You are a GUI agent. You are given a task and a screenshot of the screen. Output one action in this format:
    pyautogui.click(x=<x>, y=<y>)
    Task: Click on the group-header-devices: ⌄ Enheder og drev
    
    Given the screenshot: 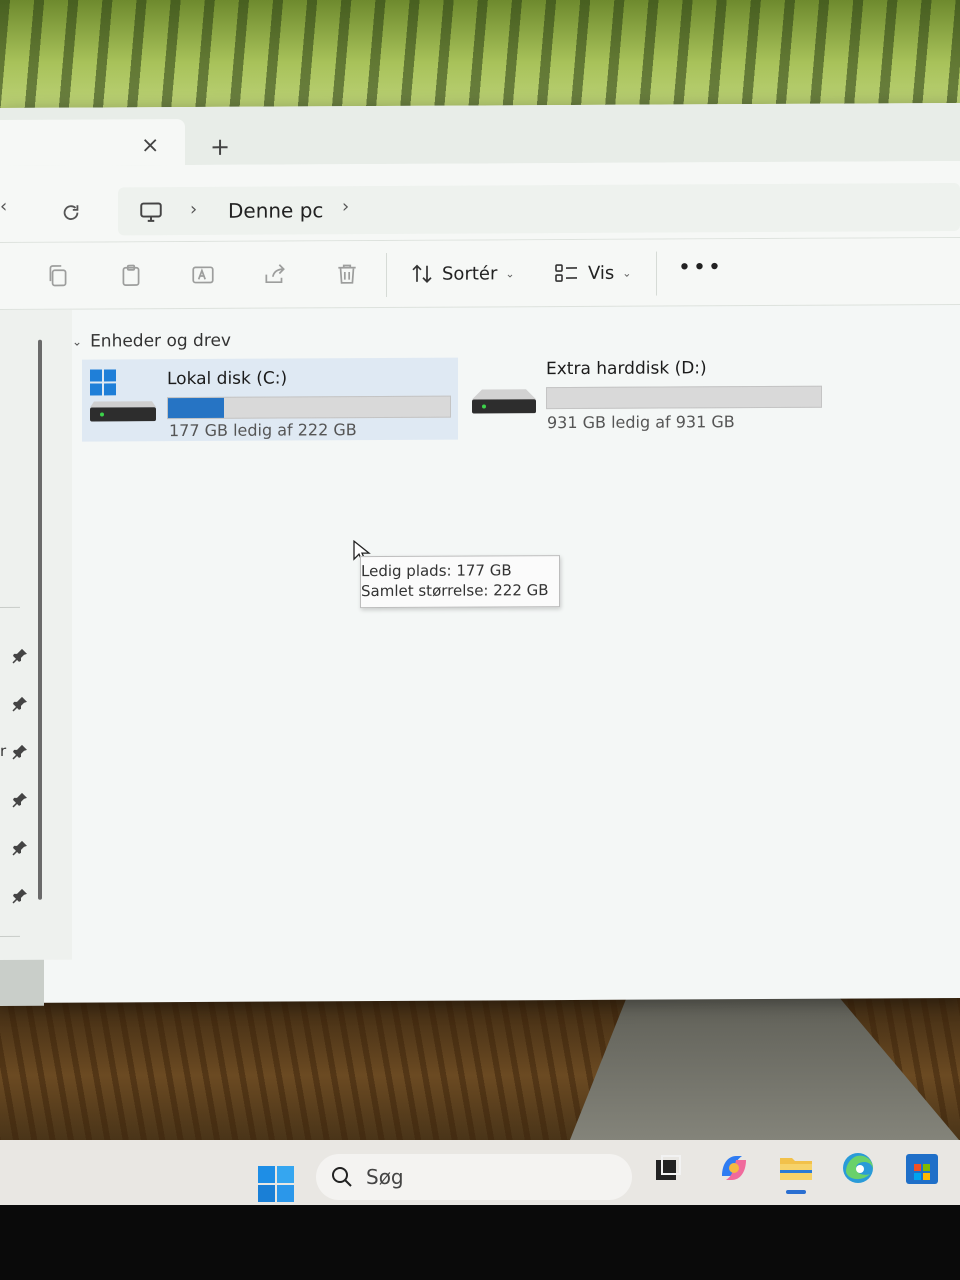 What is the action you would take?
    pyautogui.click(x=151, y=341)
    